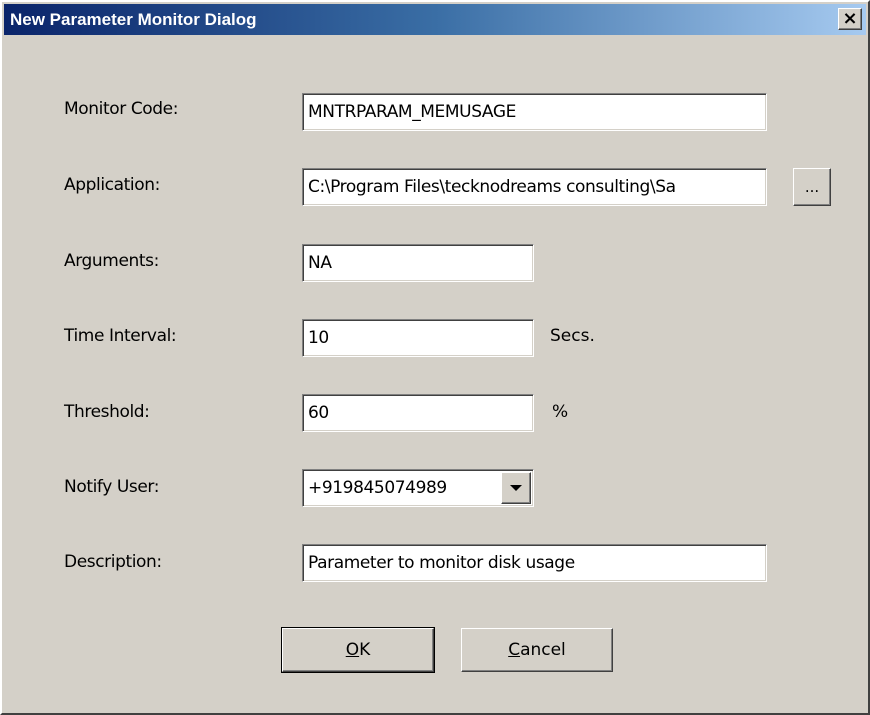 Image resolution: width=870 pixels, height=715 pixels. Describe the element at coordinates (133, 19) in the screenshot. I see `window-title: New Parameter Monitor Dialog` at that location.